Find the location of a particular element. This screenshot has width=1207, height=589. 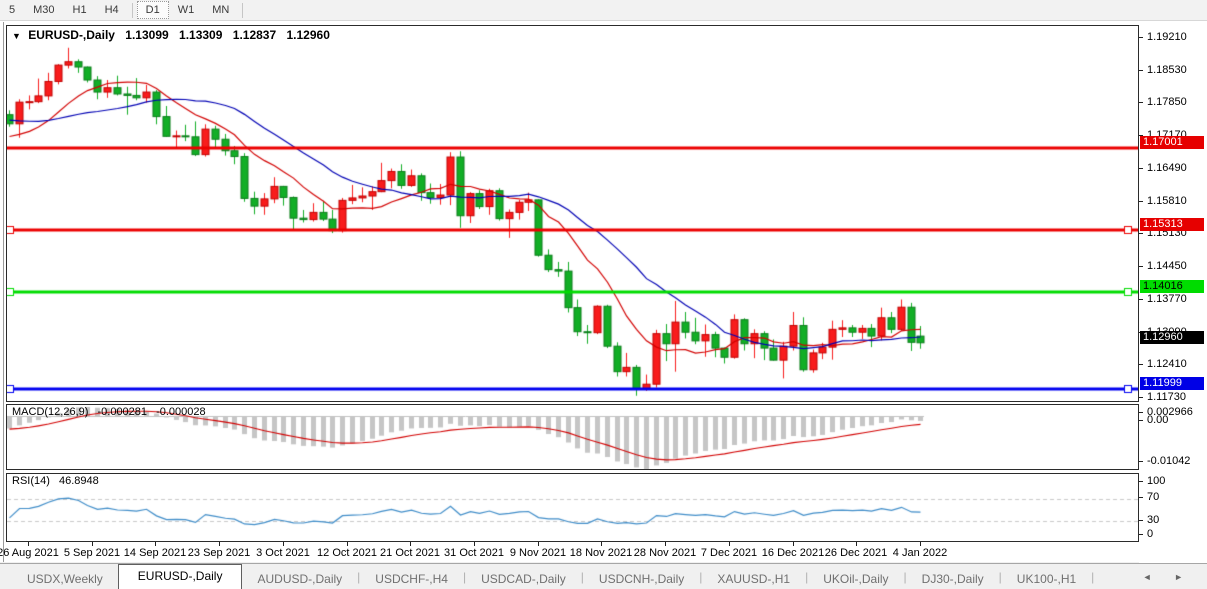

timeframe-h1: H1 is located at coordinates (80, 10).